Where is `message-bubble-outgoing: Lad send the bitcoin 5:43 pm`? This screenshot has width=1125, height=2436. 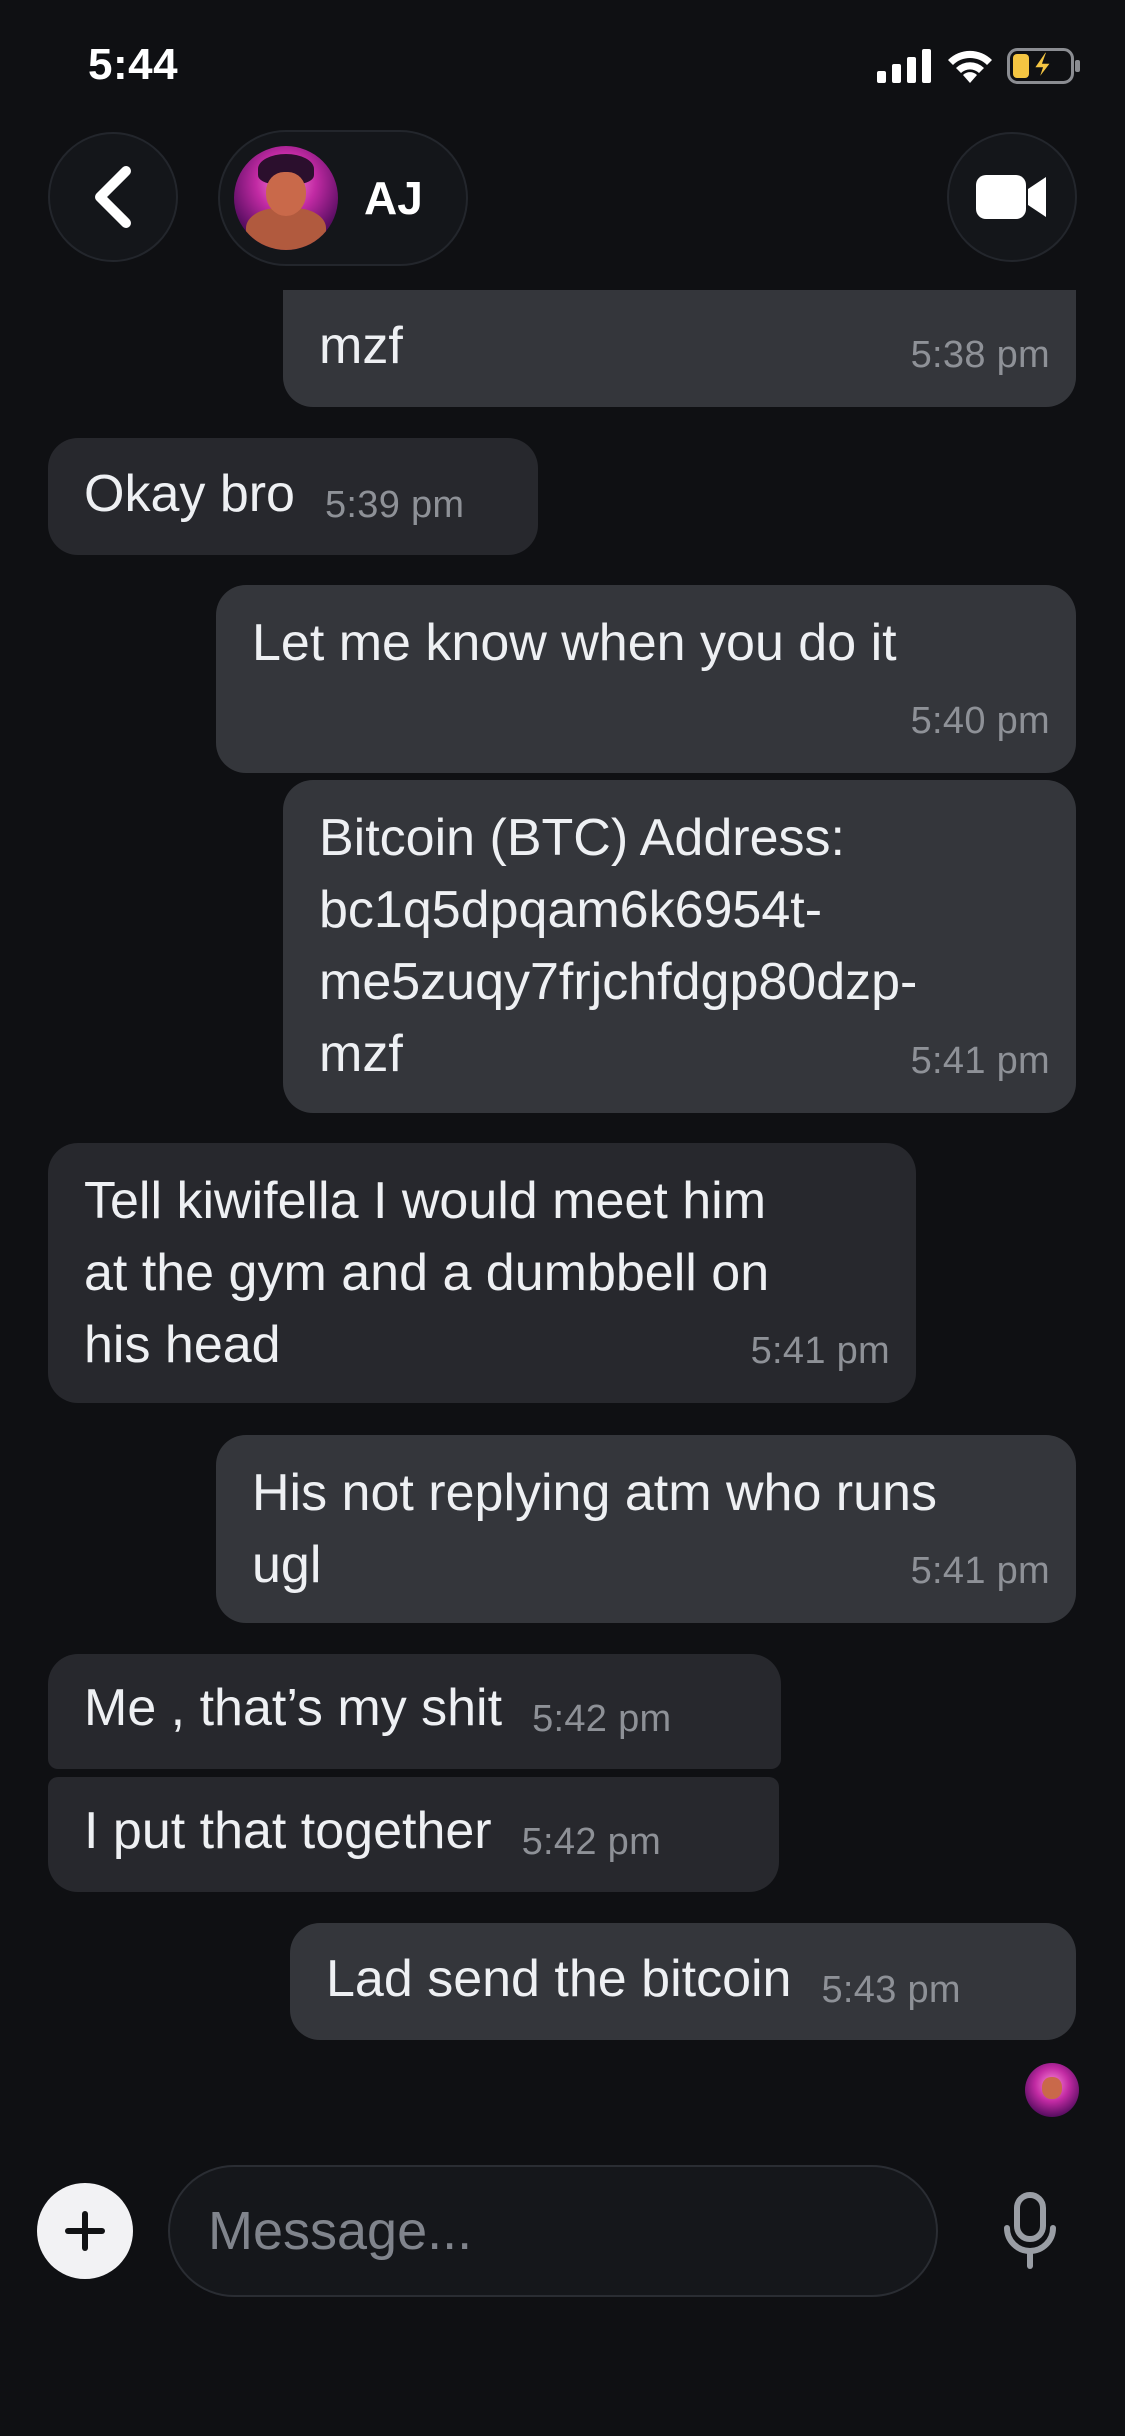
message-bubble-outgoing: Lad send the bitcoin 5:43 pm is located at coordinates (683, 1981).